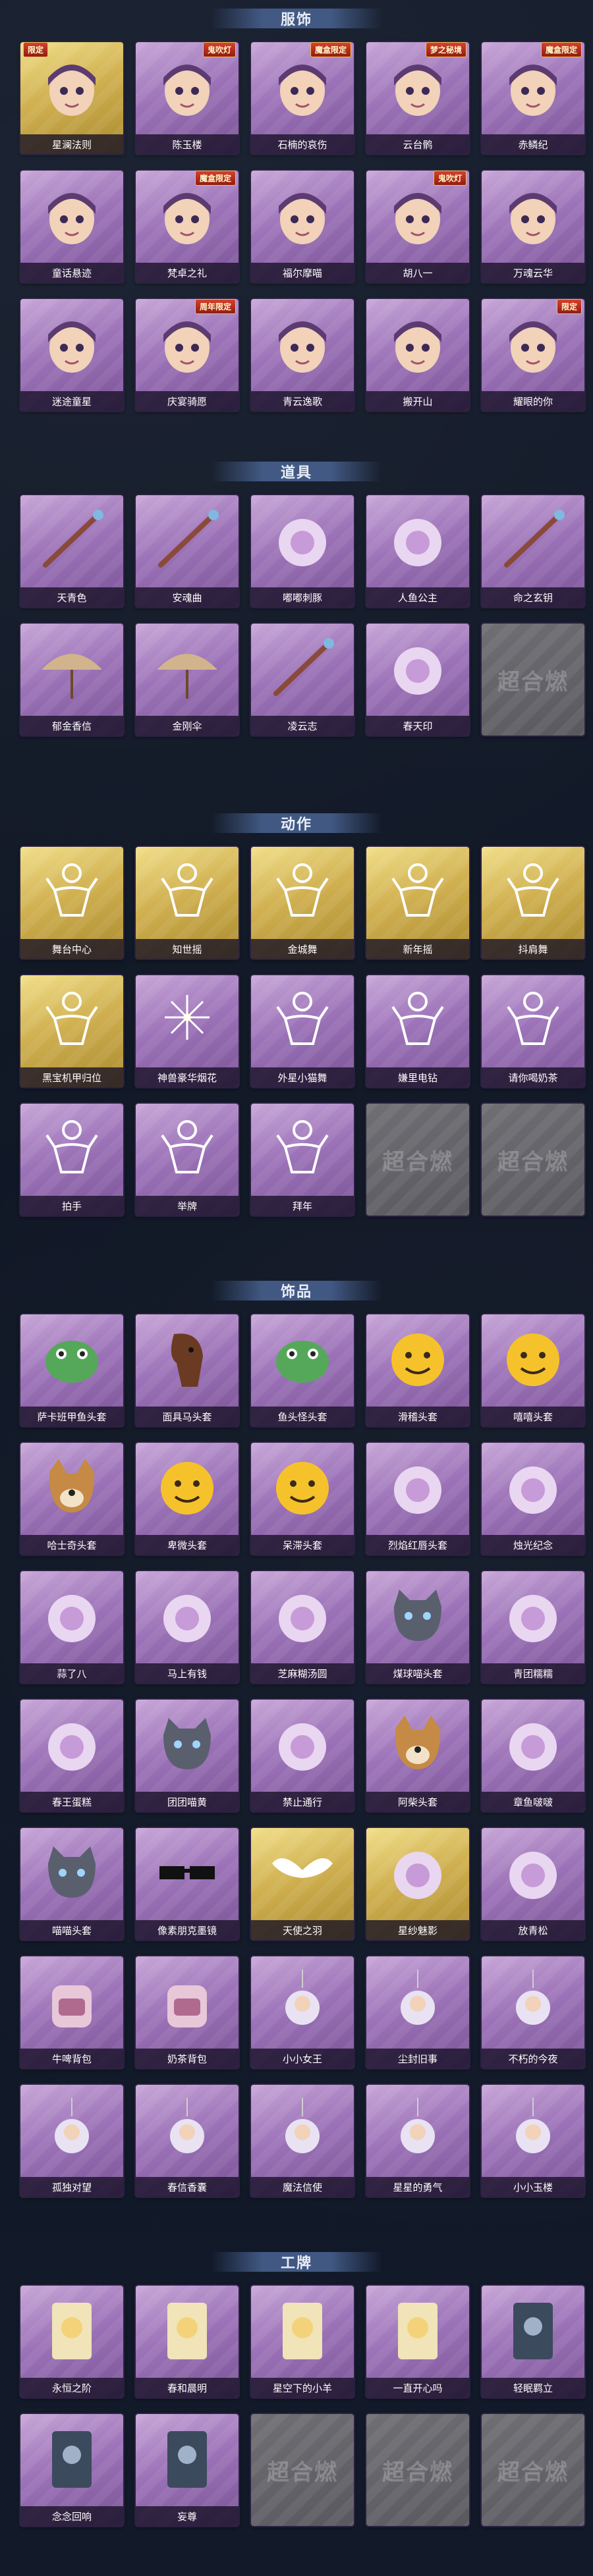 The width and height of the screenshot is (593, 2576). What do you see at coordinates (302, 903) in the screenshot?
I see `item-card: 金城舞` at bounding box center [302, 903].